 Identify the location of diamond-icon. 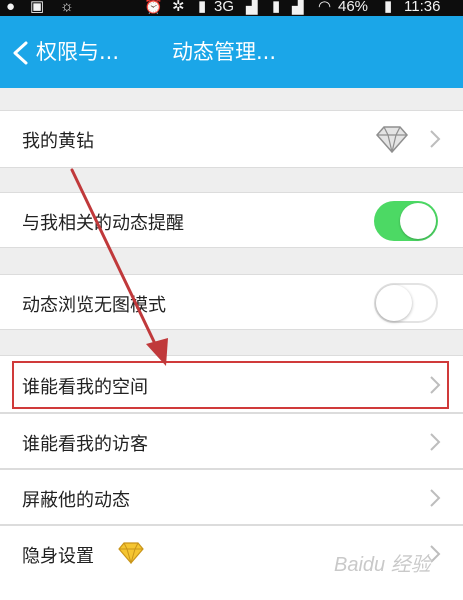
(392, 139).